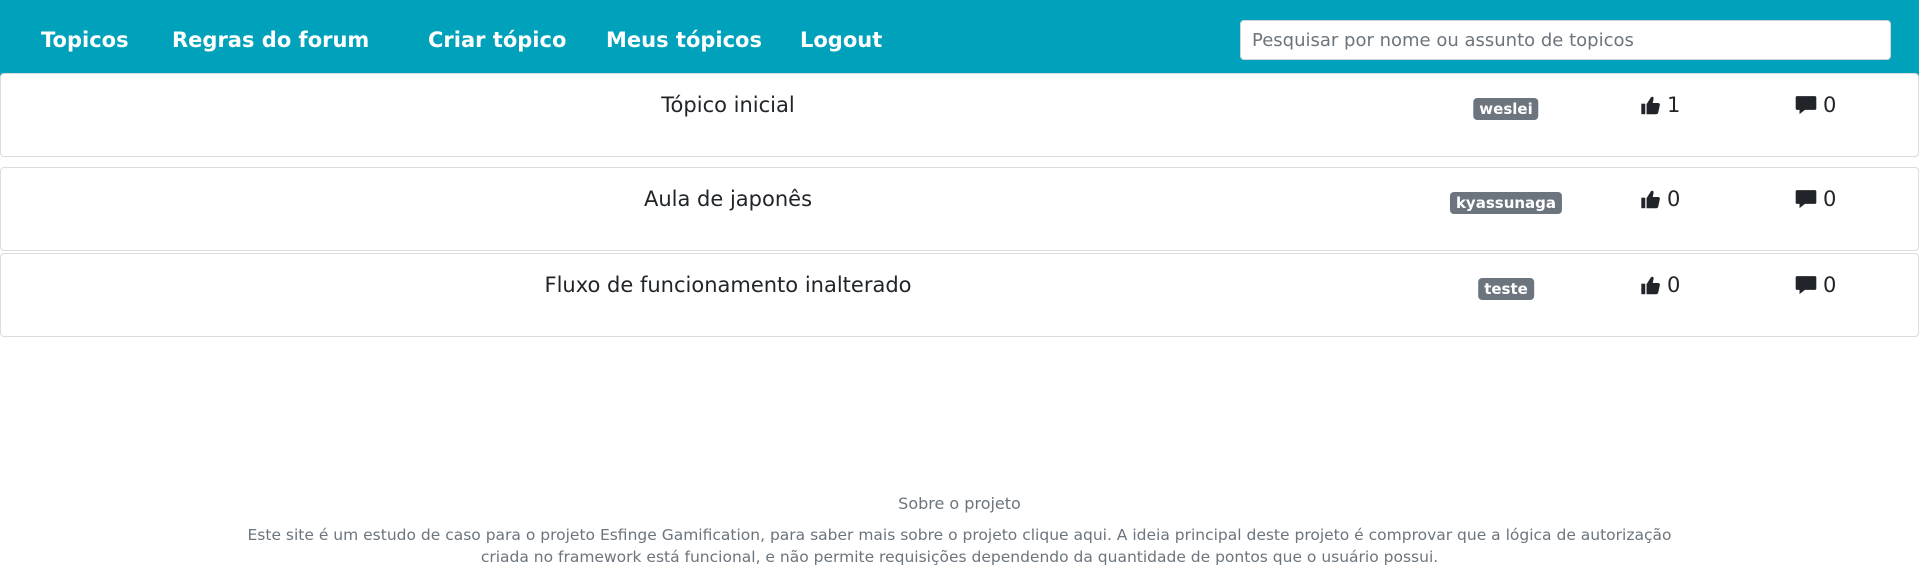  I want to click on likes-count: 1, so click(1660, 105).